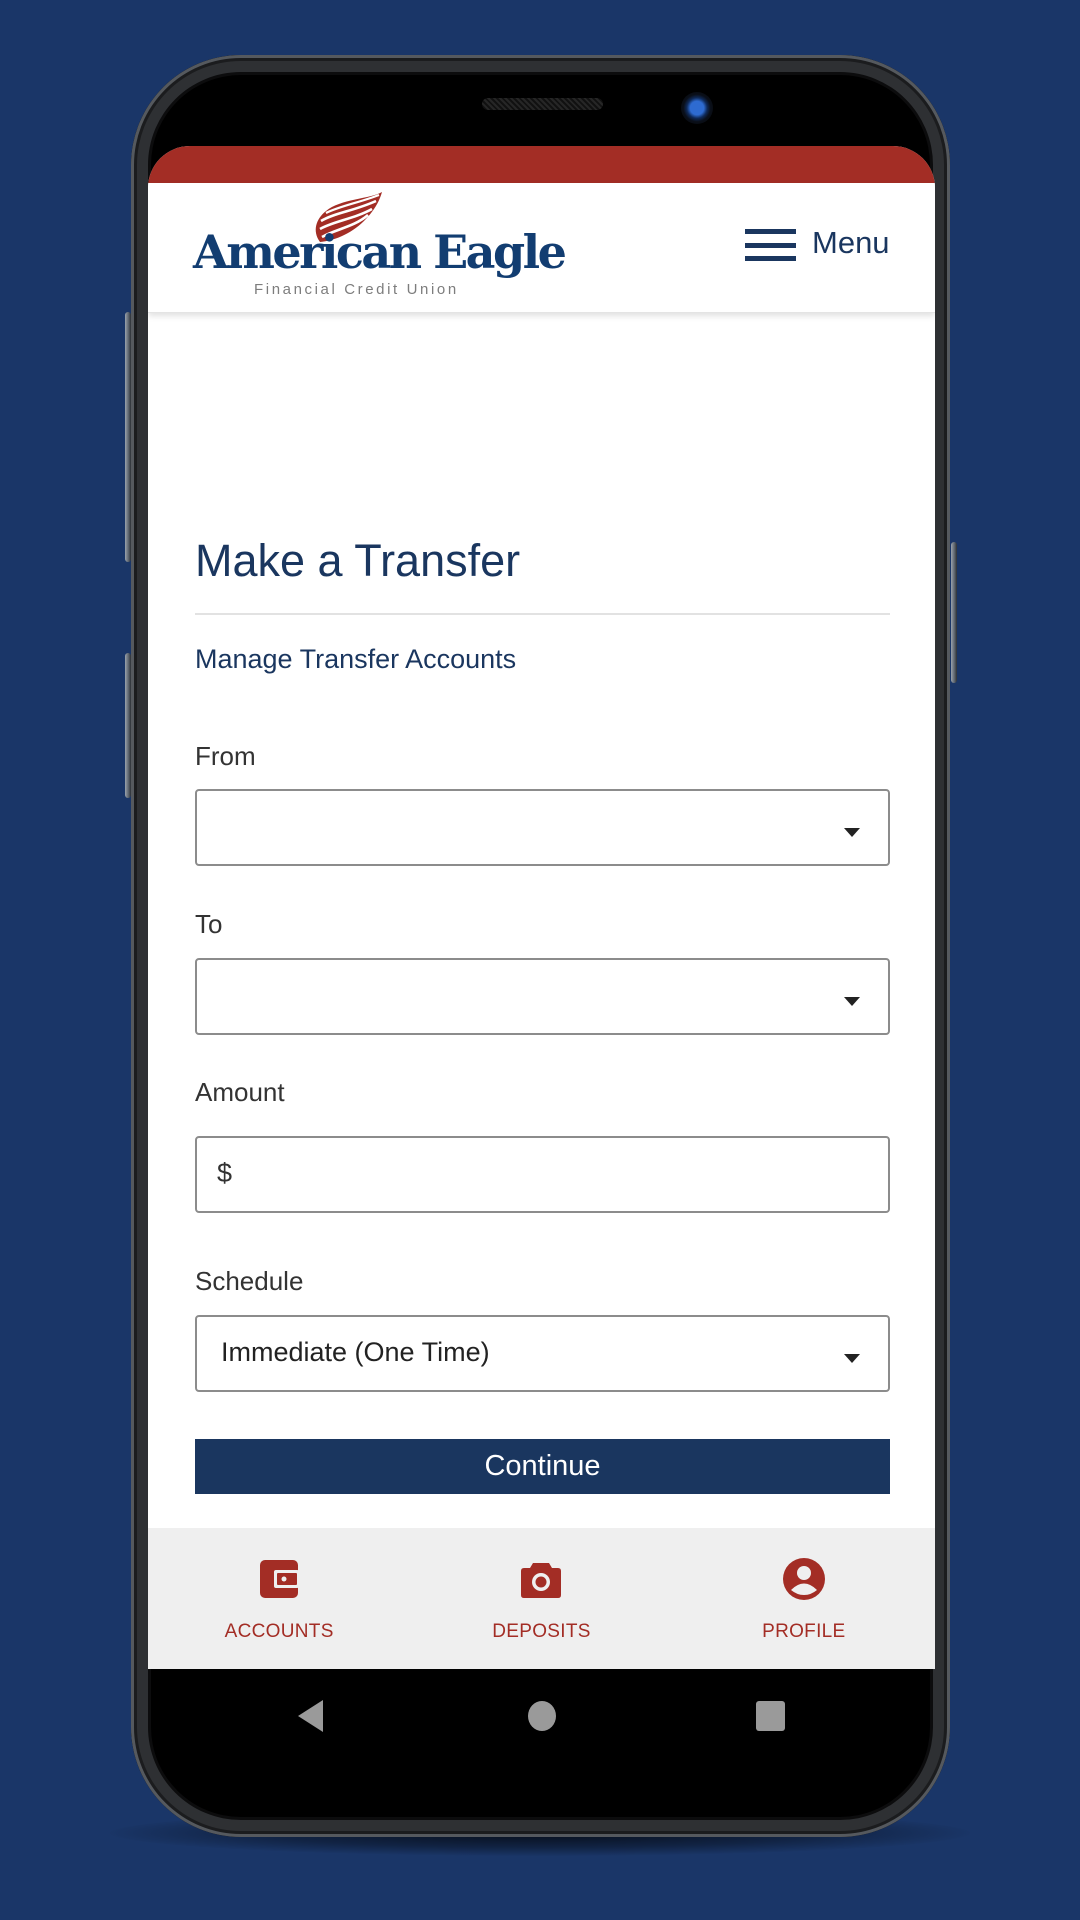 This screenshot has width=1080, height=1920. I want to click on title-divider, so click(542, 614).